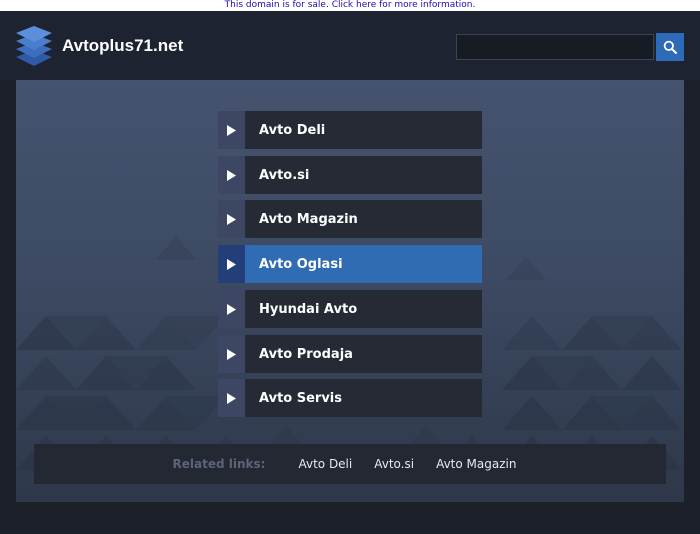  Describe the element at coordinates (292, 130) in the screenshot. I see `menu-item-label: Avto Deli` at that location.